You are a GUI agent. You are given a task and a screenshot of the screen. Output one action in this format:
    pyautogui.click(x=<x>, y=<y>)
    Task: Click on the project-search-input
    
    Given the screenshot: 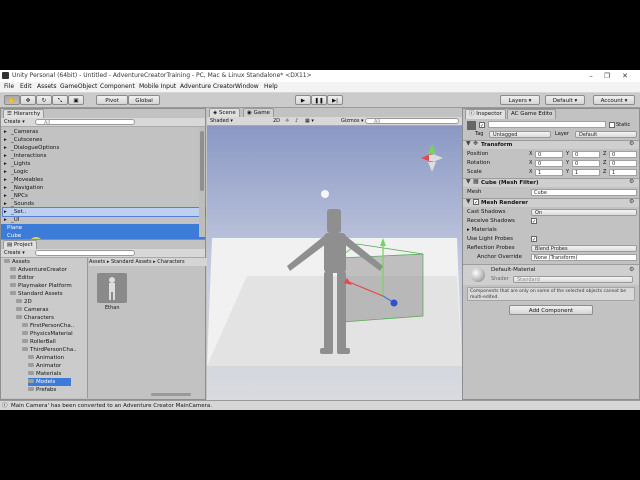 What is the action you would take?
    pyautogui.click(x=85, y=253)
    